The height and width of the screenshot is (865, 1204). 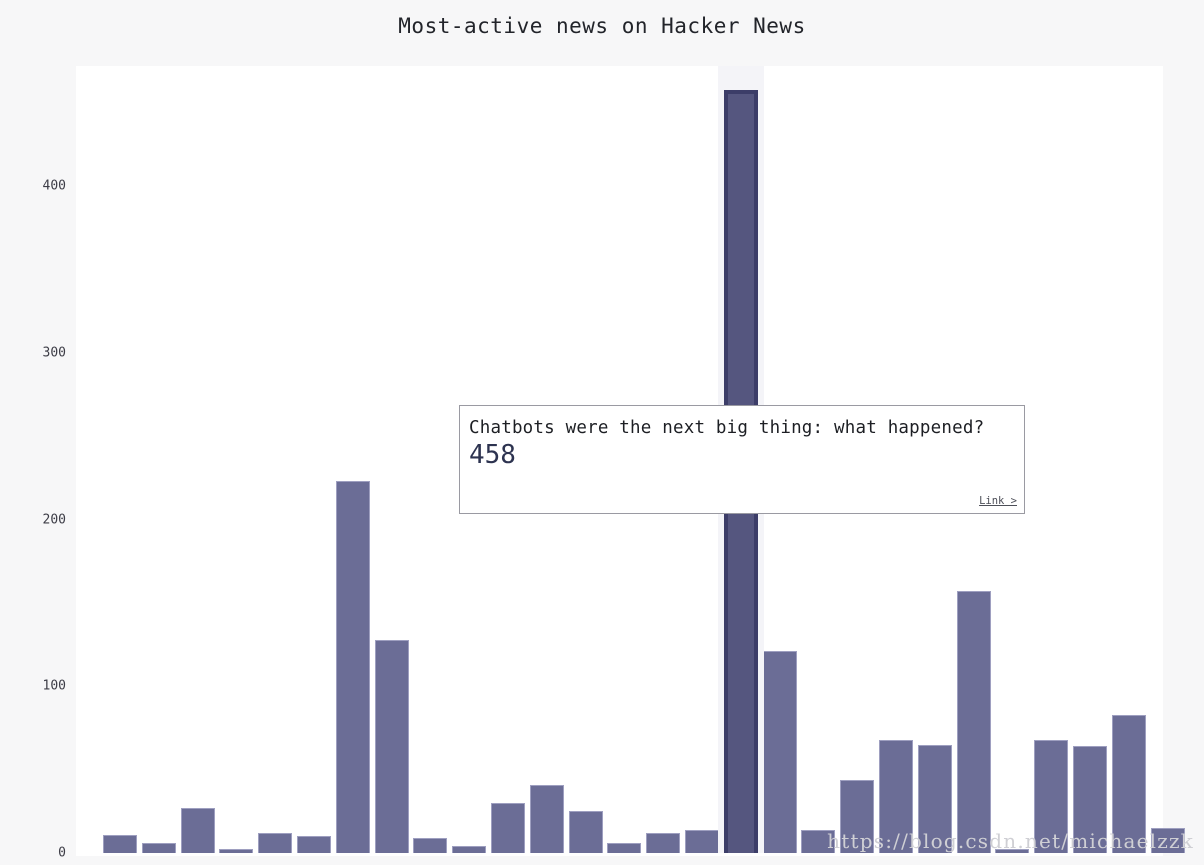 What do you see at coordinates (602, 26) in the screenshot?
I see `page-title: Most-active news on Hacker News` at bounding box center [602, 26].